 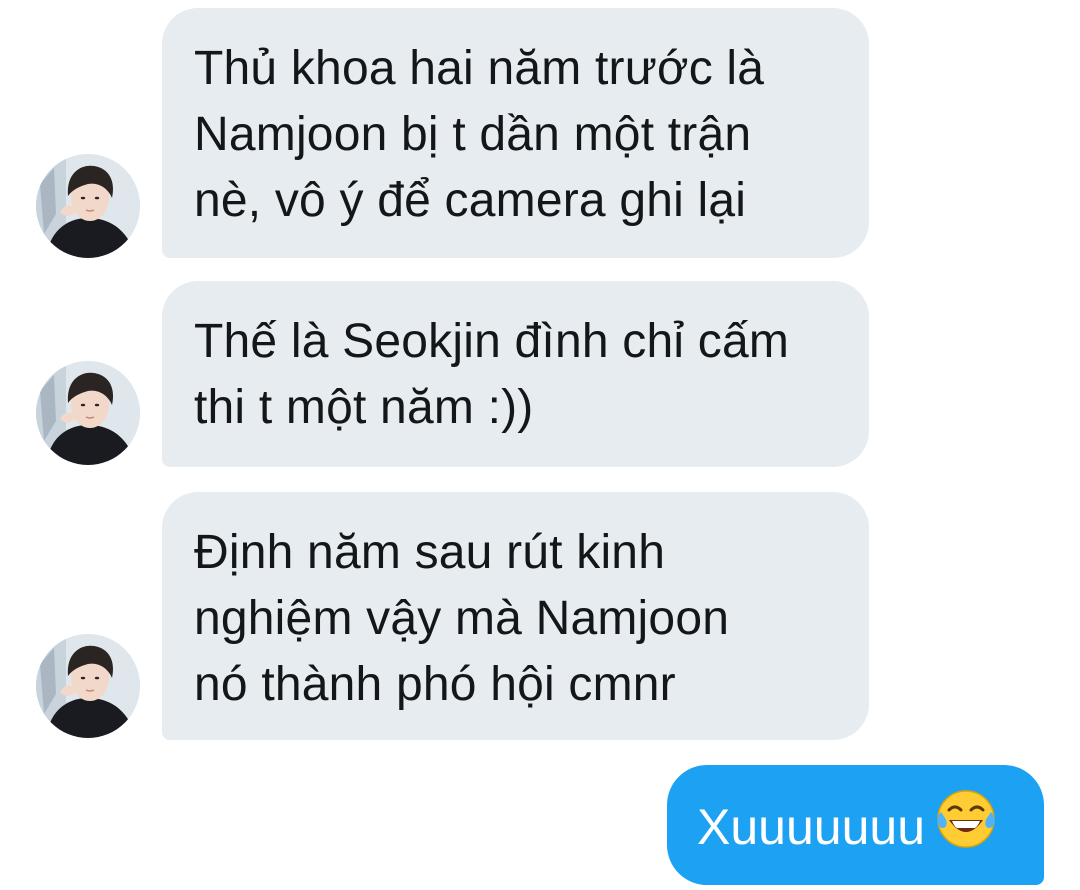 What do you see at coordinates (540, 825) in the screenshot?
I see `message-row: Xuuuuuuu` at bounding box center [540, 825].